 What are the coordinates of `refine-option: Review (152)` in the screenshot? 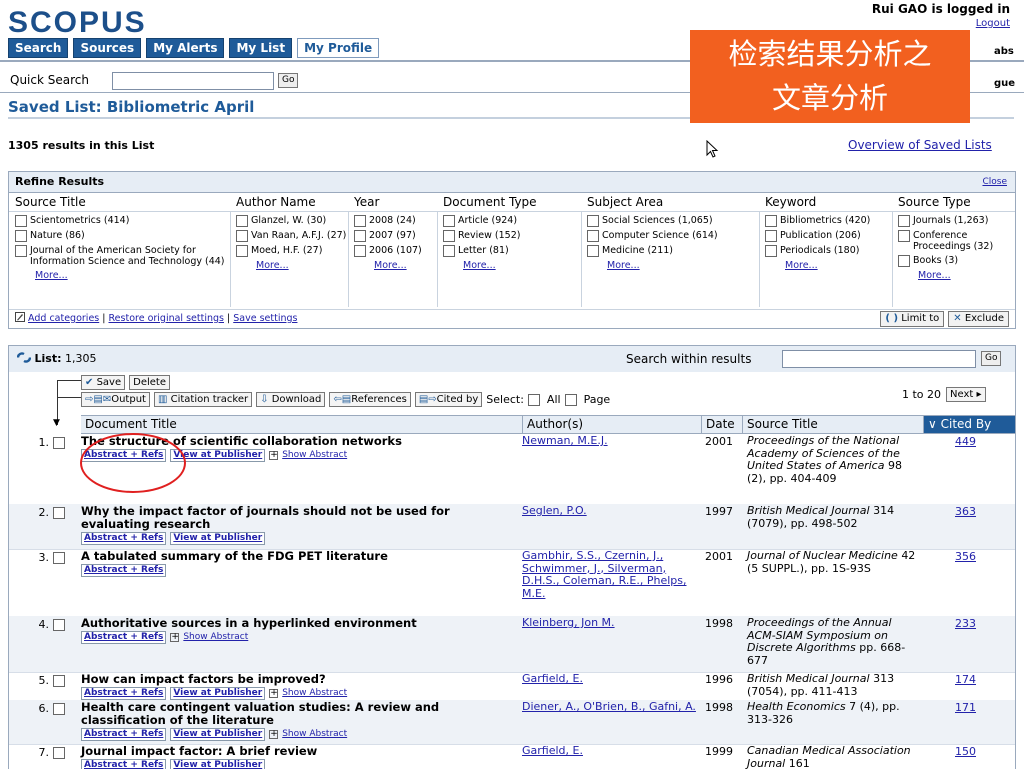 It's located at (509, 236).